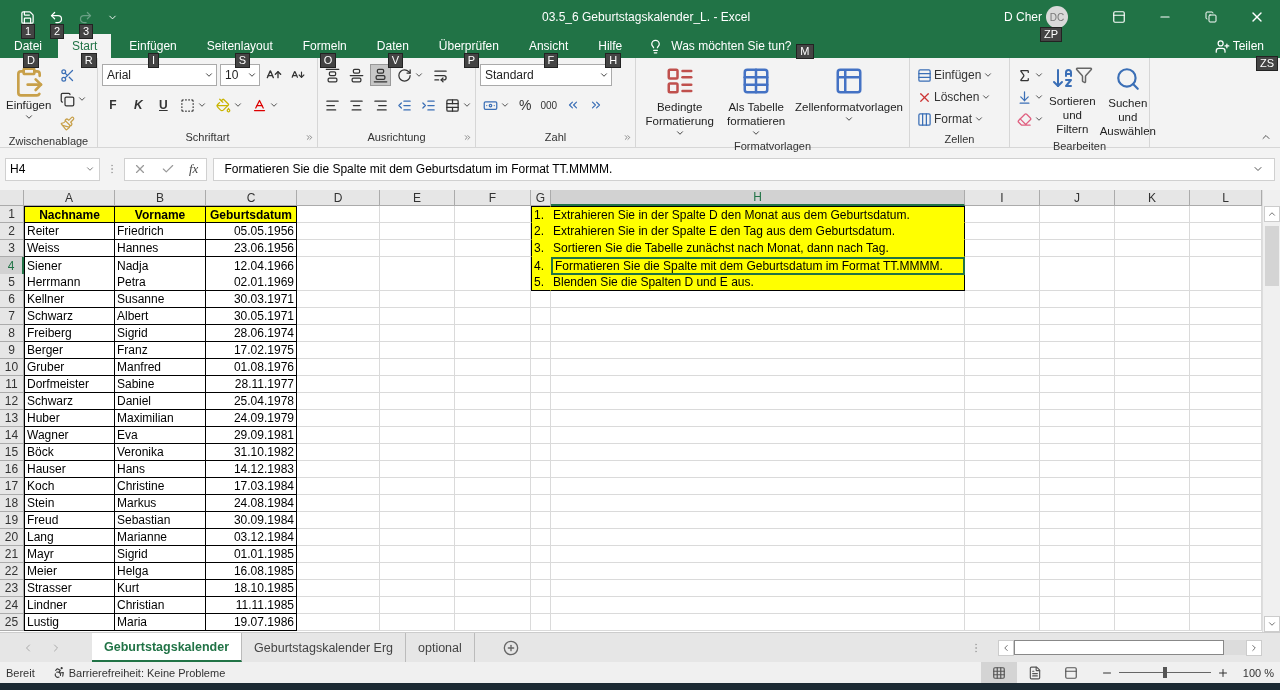 This screenshot has width=1280, height=690. Describe the element at coordinates (12, 622) in the screenshot. I see `row-number: 25` at that location.